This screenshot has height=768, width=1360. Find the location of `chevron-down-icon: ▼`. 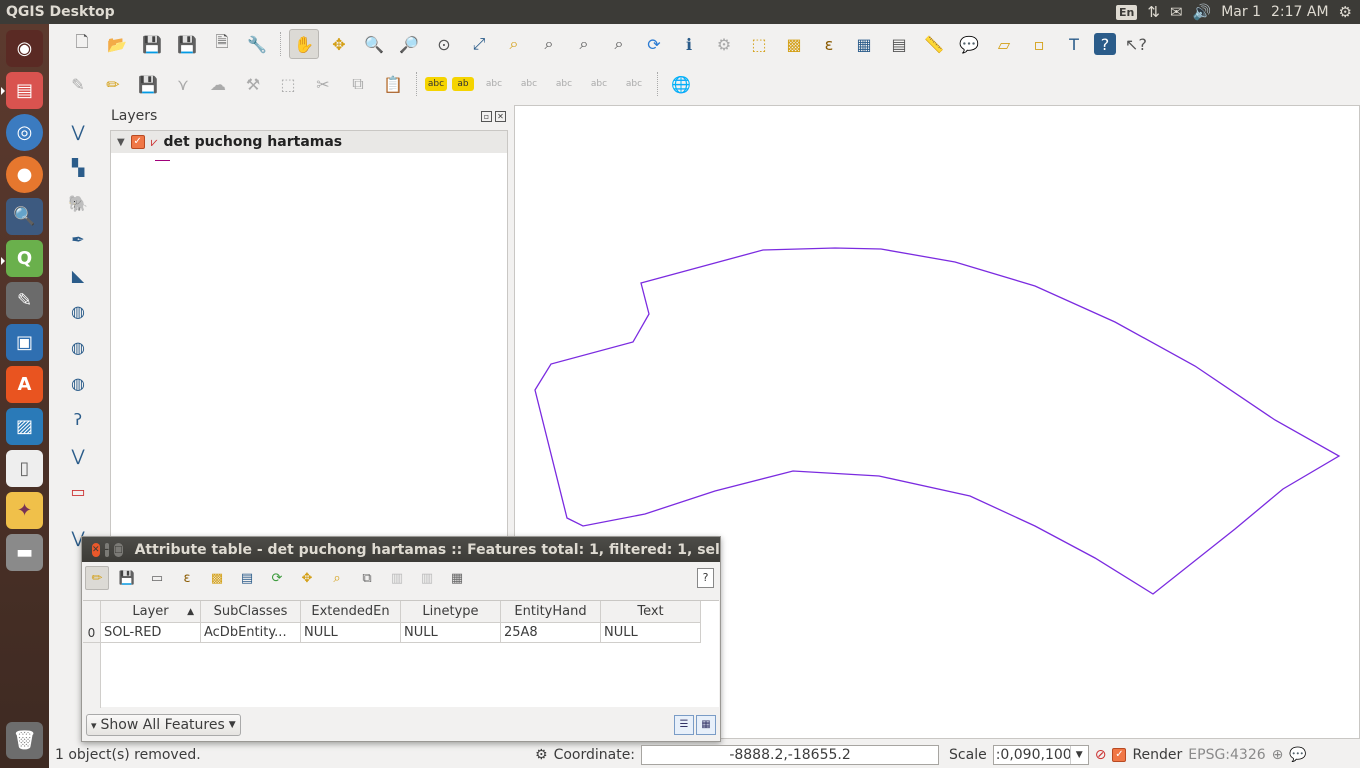

chevron-down-icon: ▼ is located at coordinates (1078, 755).